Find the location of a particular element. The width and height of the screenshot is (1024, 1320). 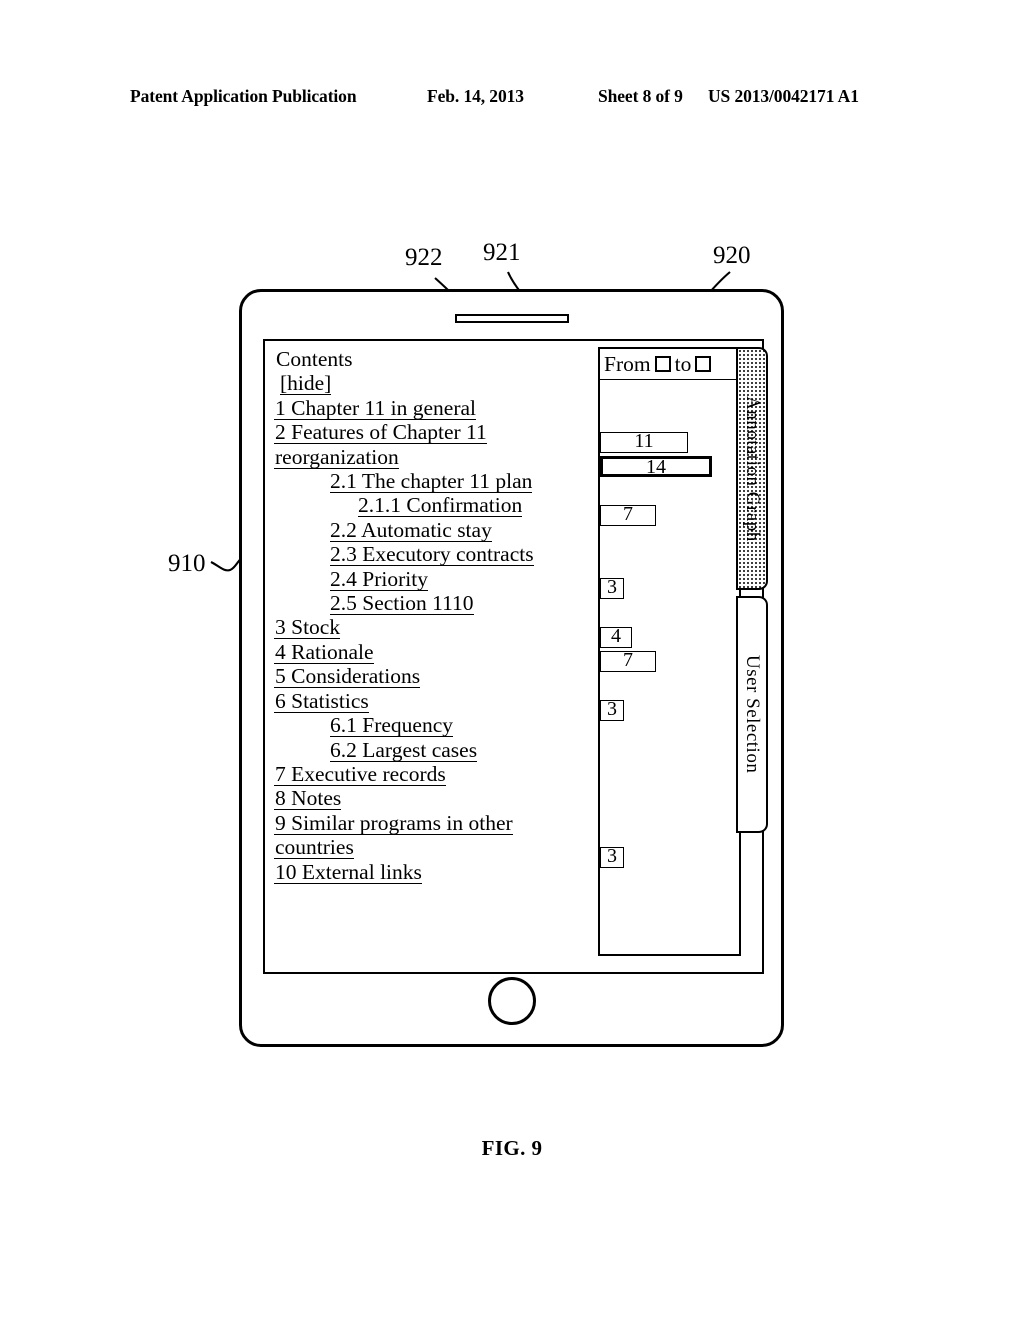

contents-item-link: 10 External links is located at coordinates (348, 872).